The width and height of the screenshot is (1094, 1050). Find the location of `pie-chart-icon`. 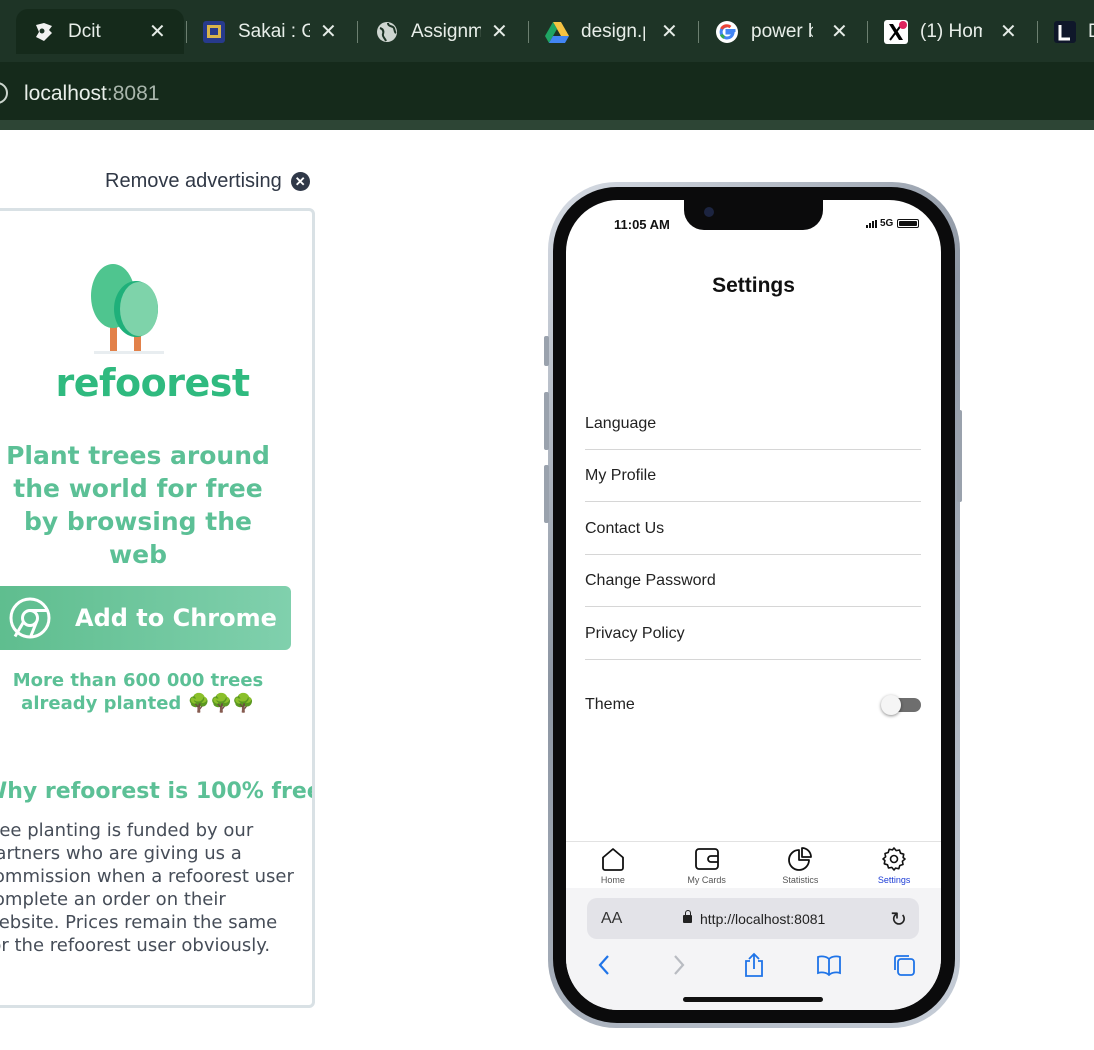

pie-chart-icon is located at coordinates (800, 859).